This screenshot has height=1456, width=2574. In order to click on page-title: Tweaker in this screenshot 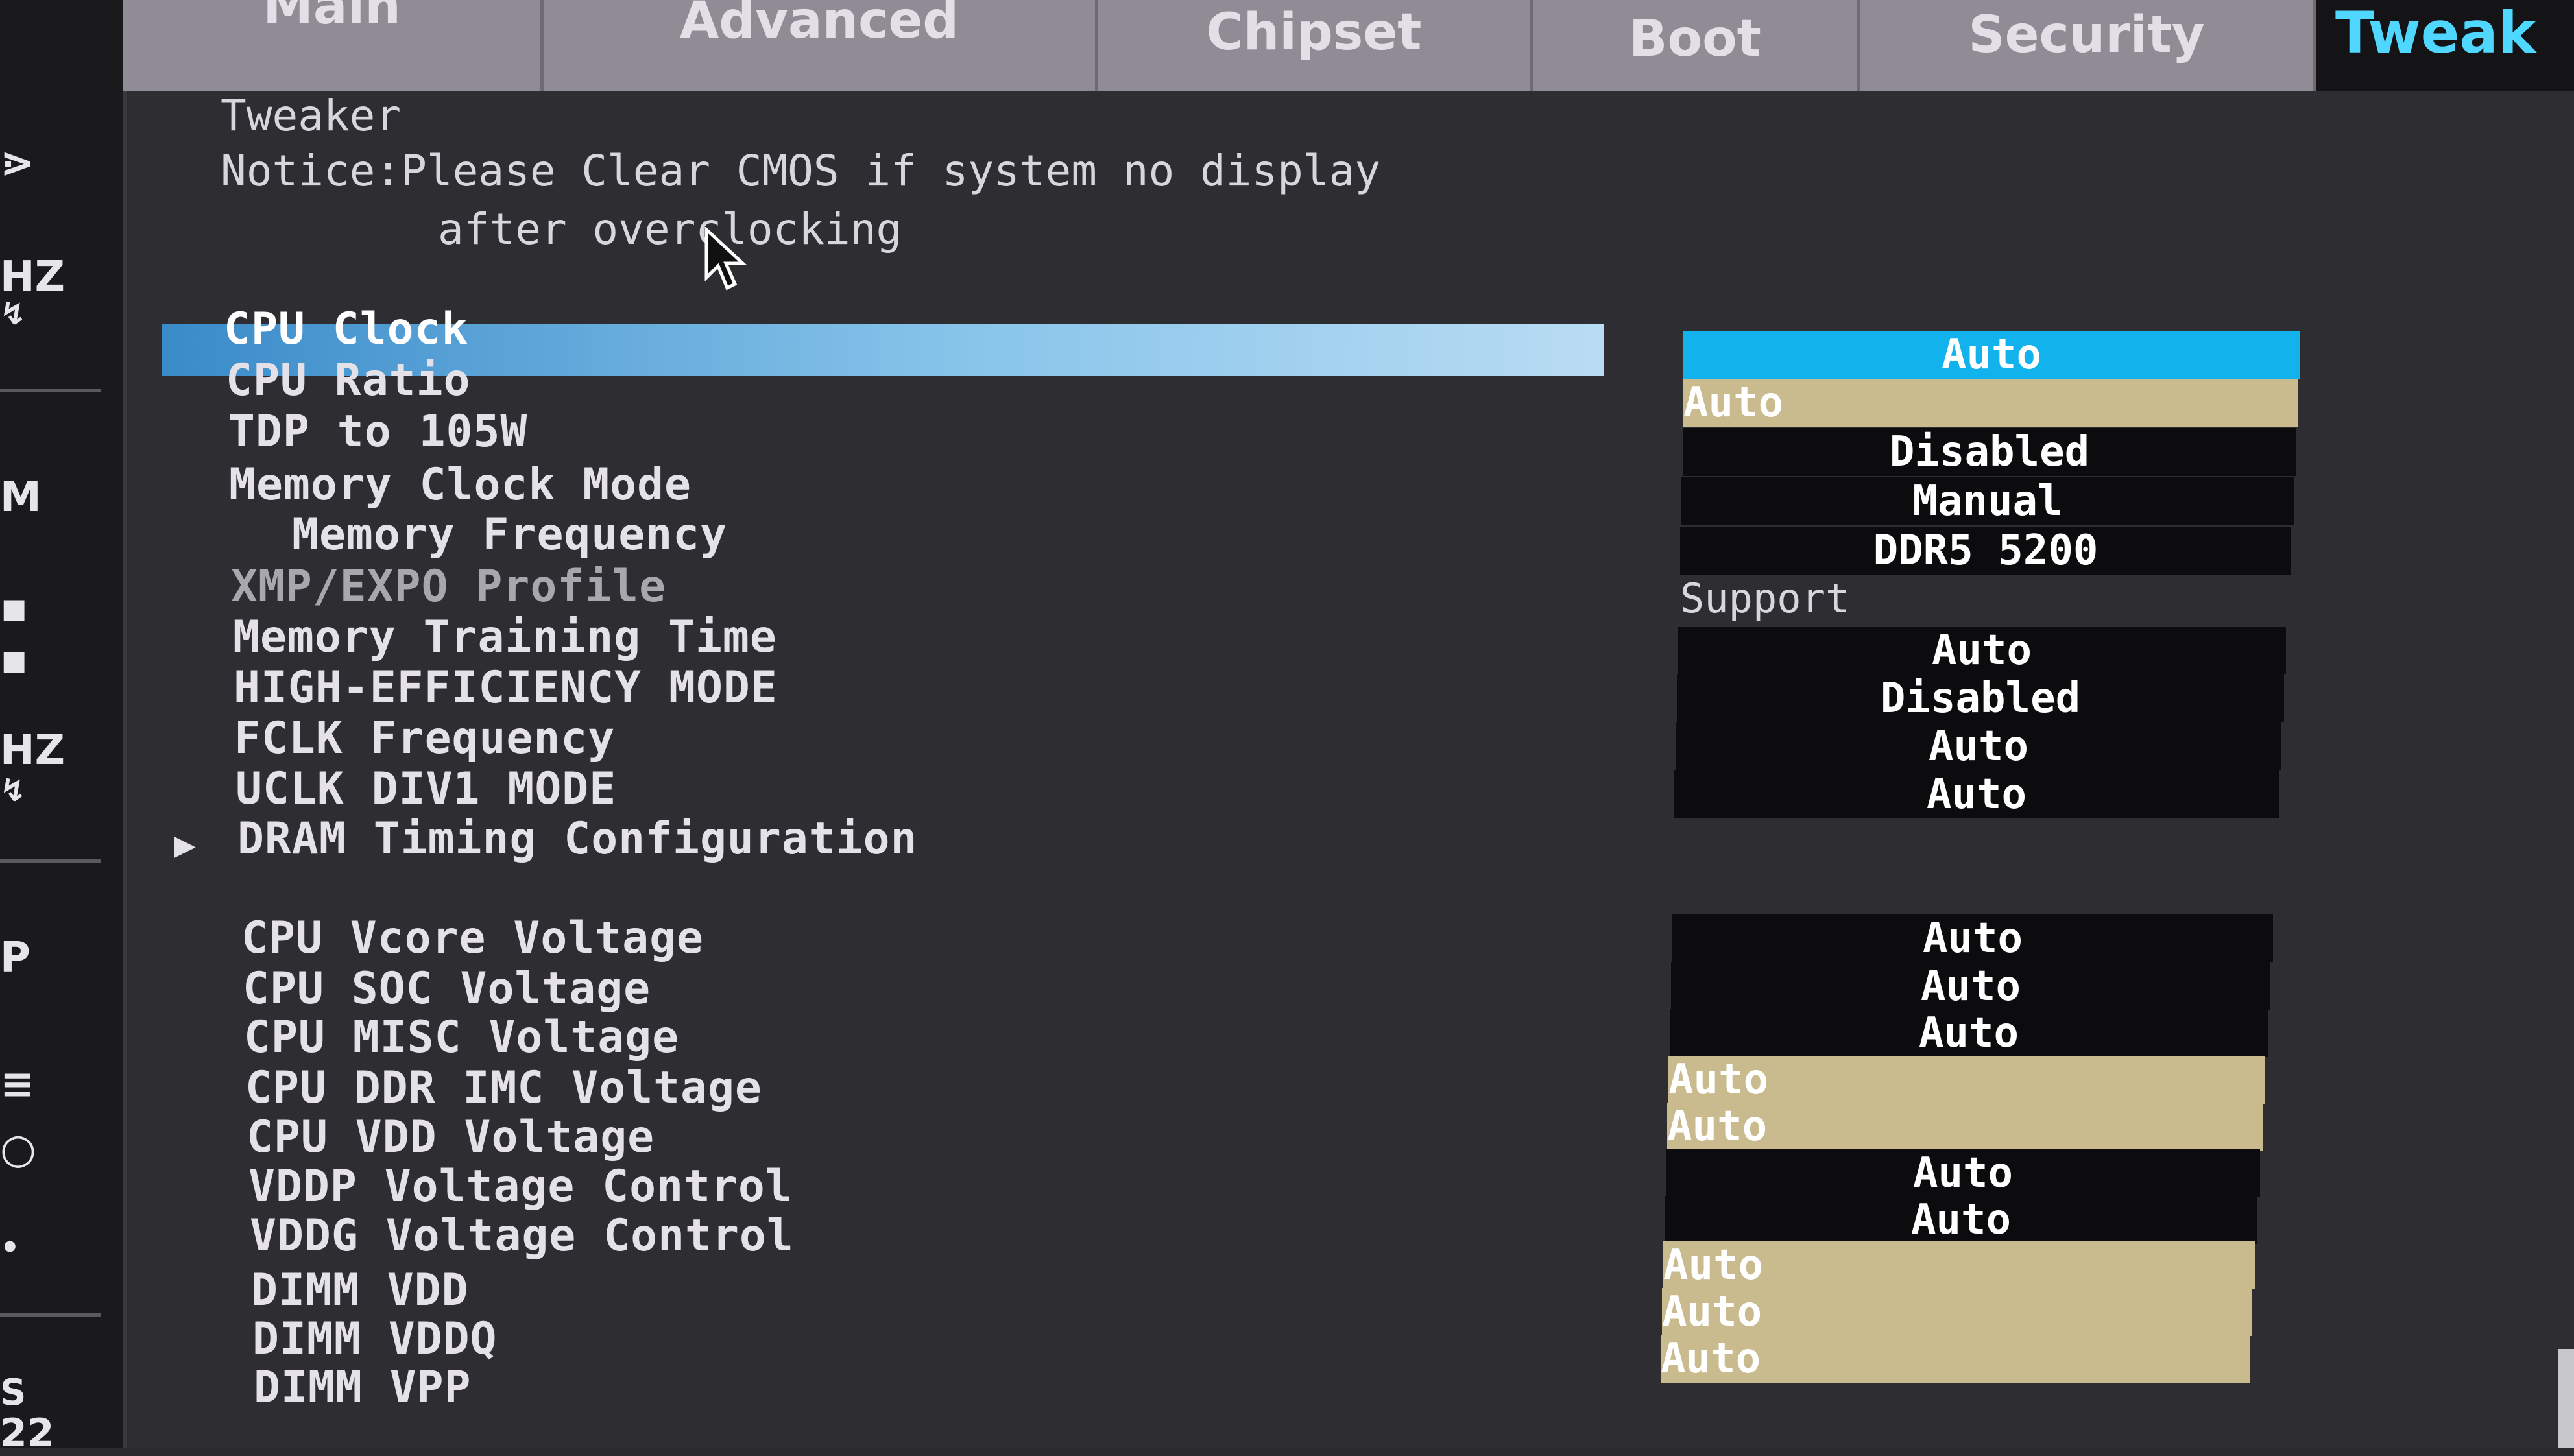, I will do `click(311, 116)`.